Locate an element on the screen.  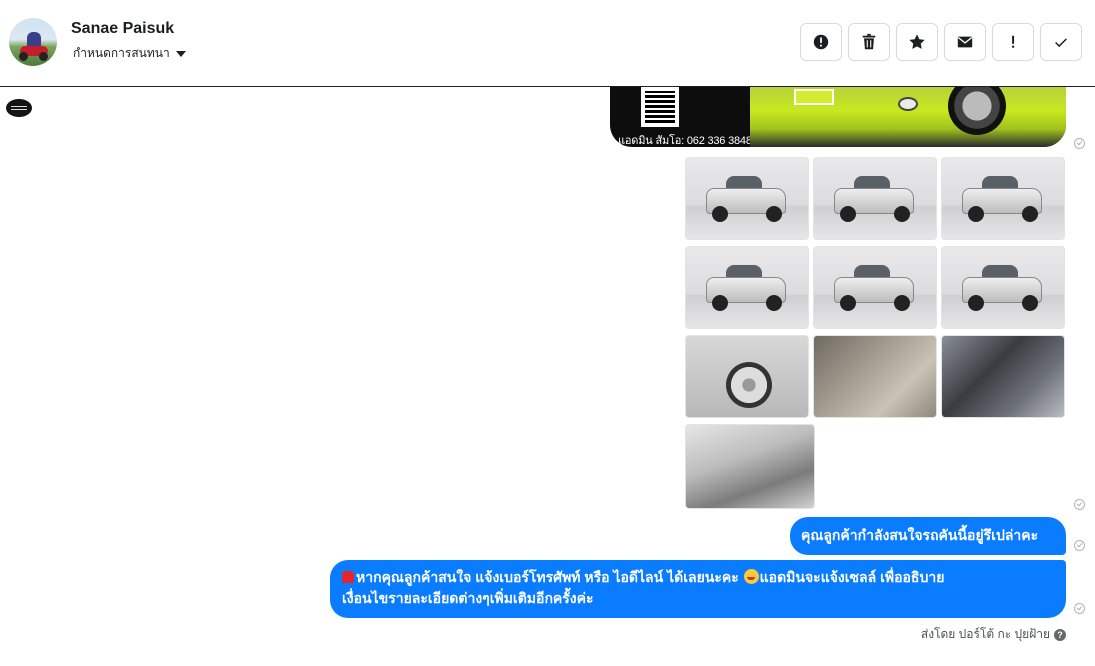
mark-unread-button is located at coordinates (965, 42).